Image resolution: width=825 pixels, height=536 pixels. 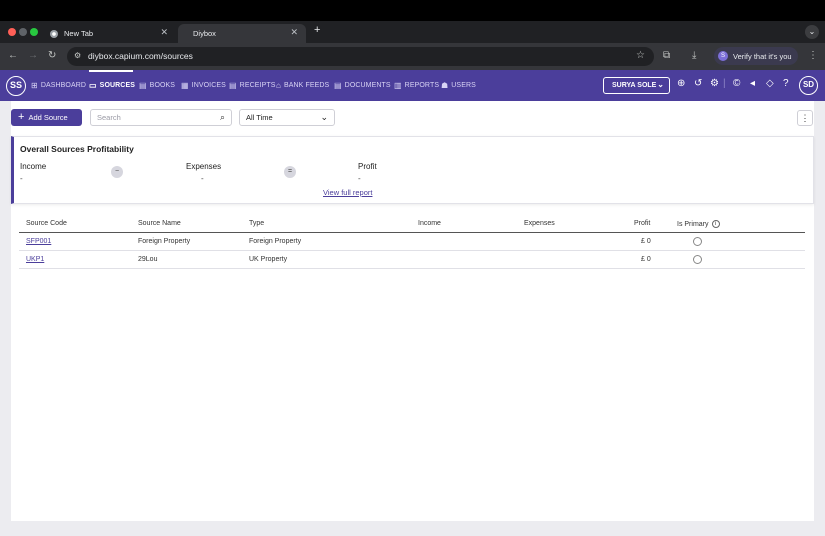 What do you see at coordinates (185, 34) in the screenshot?
I see `tab-favicon` at bounding box center [185, 34].